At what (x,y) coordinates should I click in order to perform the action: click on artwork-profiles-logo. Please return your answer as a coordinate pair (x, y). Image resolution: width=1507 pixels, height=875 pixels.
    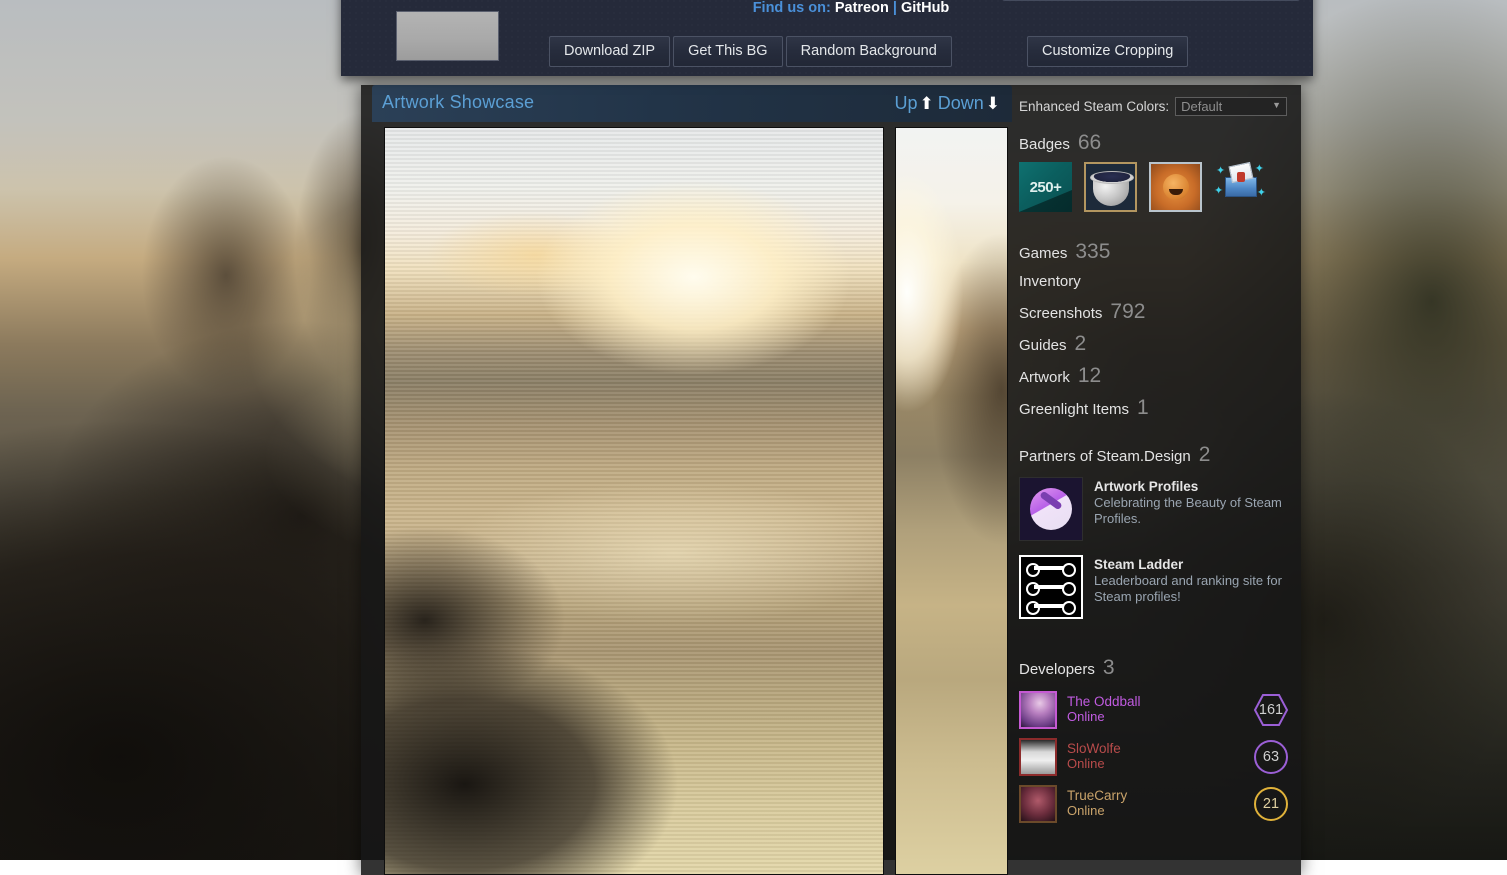
    Looking at the image, I should click on (1051, 509).